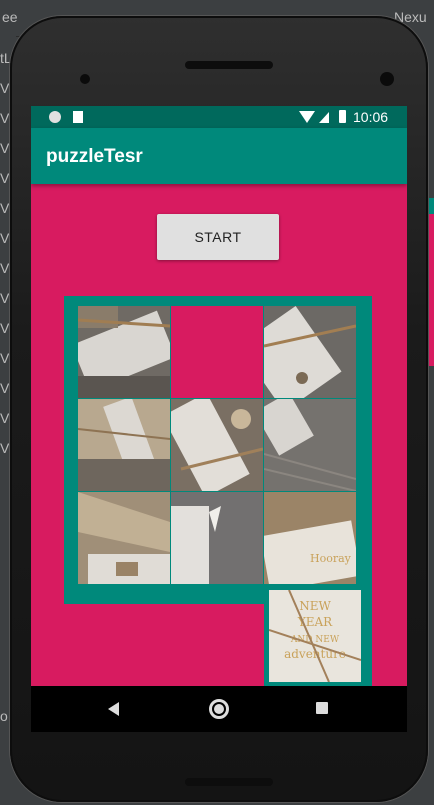 This screenshot has width=434, height=805. Describe the element at coordinates (78, 117) in the screenshot. I see `sd-card-icon` at that location.